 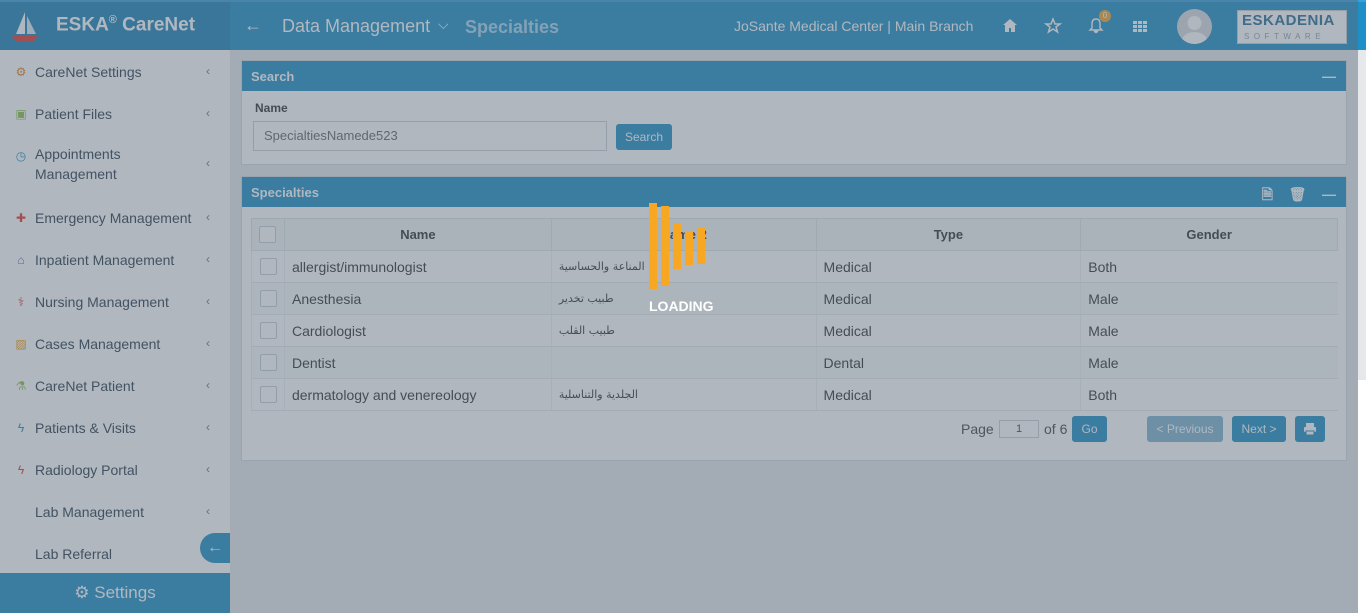 I want to click on loading-text: LOADING, so click(x=681, y=306).